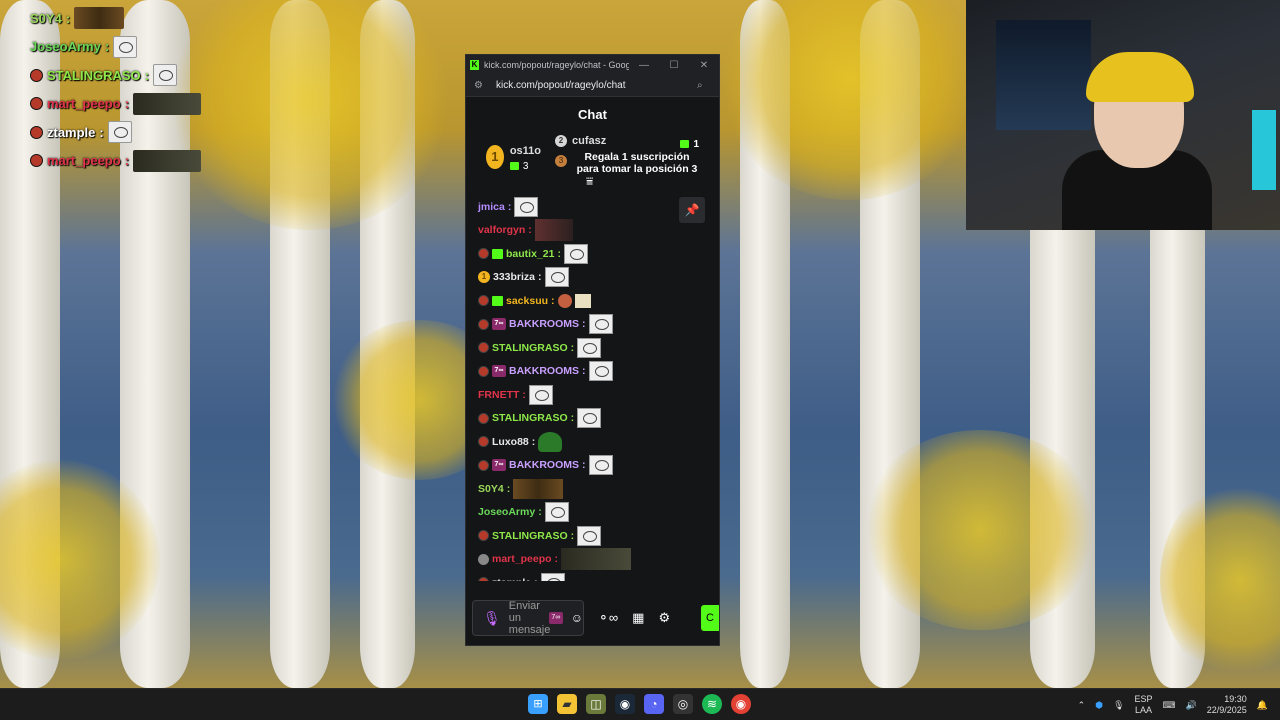 The width and height of the screenshot is (1280, 720). What do you see at coordinates (596, 559) in the screenshot?
I see `emote-wide` at bounding box center [596, 559].